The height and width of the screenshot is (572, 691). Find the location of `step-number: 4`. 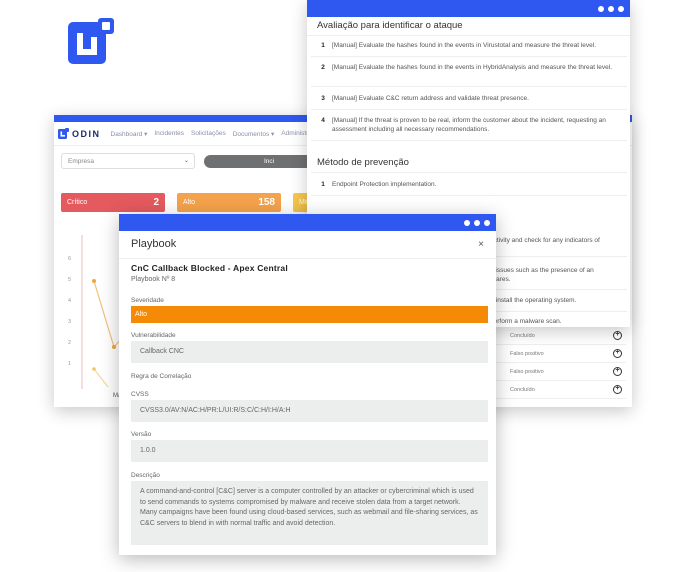

step-number: 4 is located at coordinates (323, 120).